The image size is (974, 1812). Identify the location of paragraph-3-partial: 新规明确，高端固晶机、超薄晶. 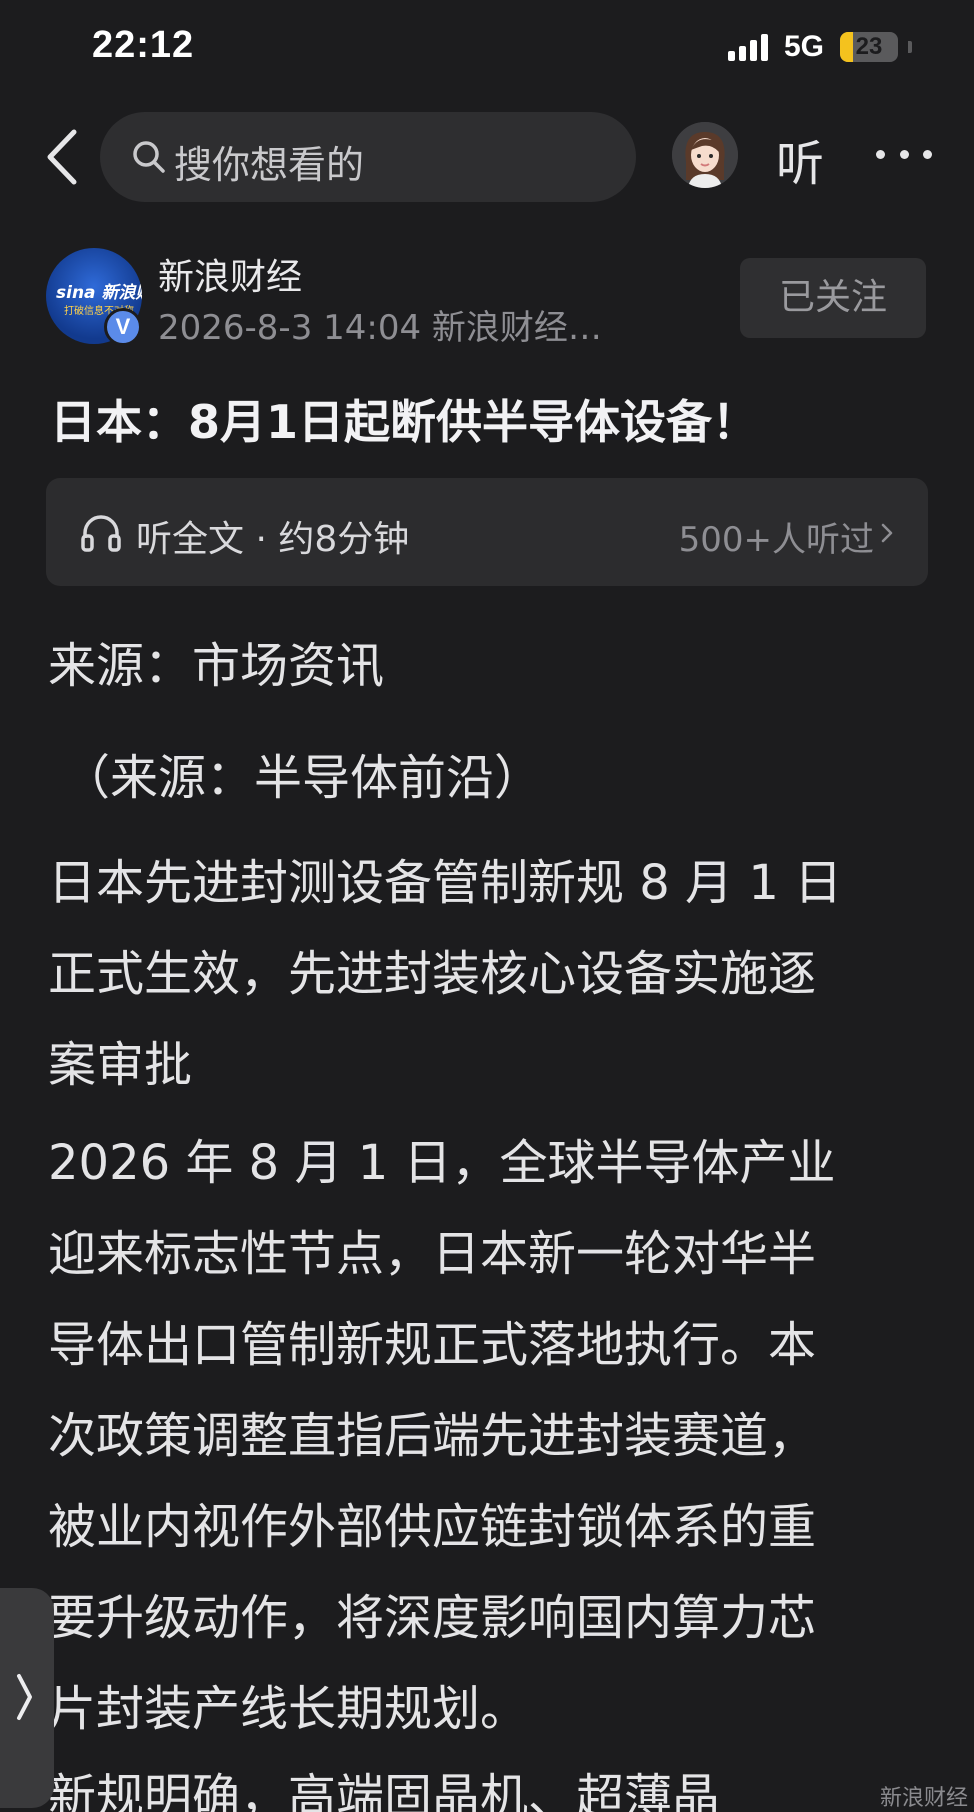
(384, 1790).